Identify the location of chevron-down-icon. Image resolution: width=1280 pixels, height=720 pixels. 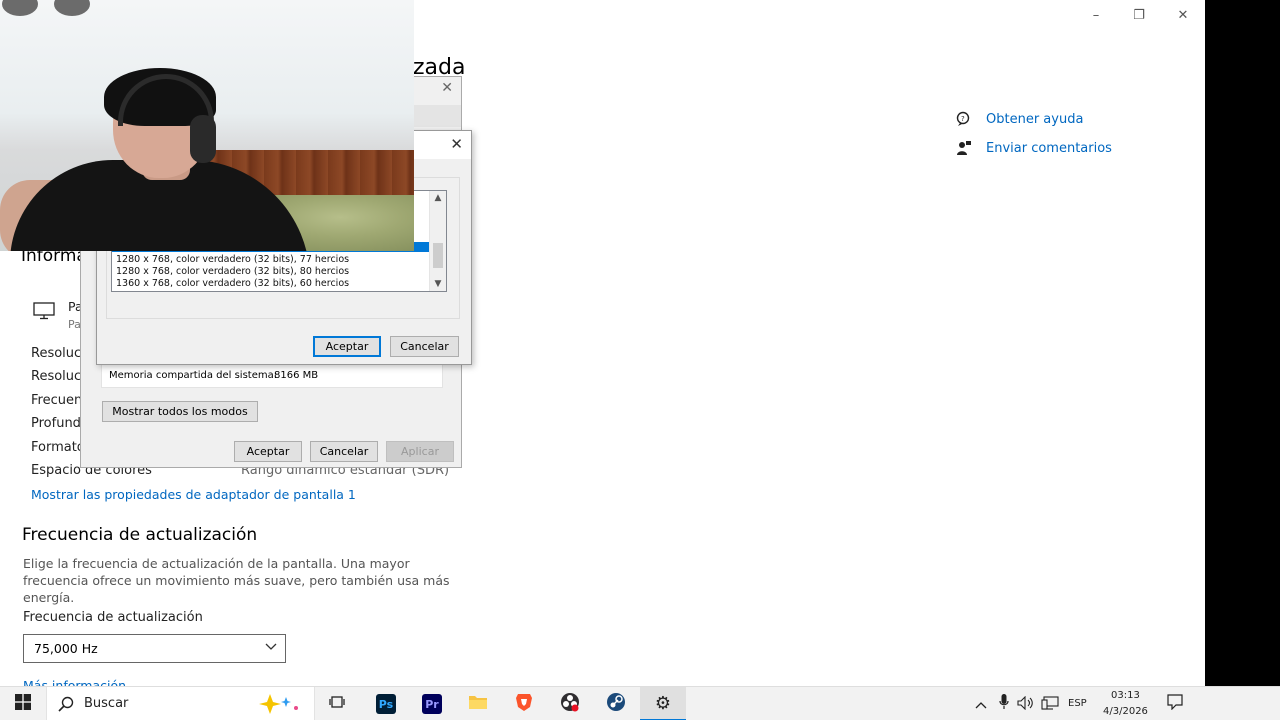
(271, 647).